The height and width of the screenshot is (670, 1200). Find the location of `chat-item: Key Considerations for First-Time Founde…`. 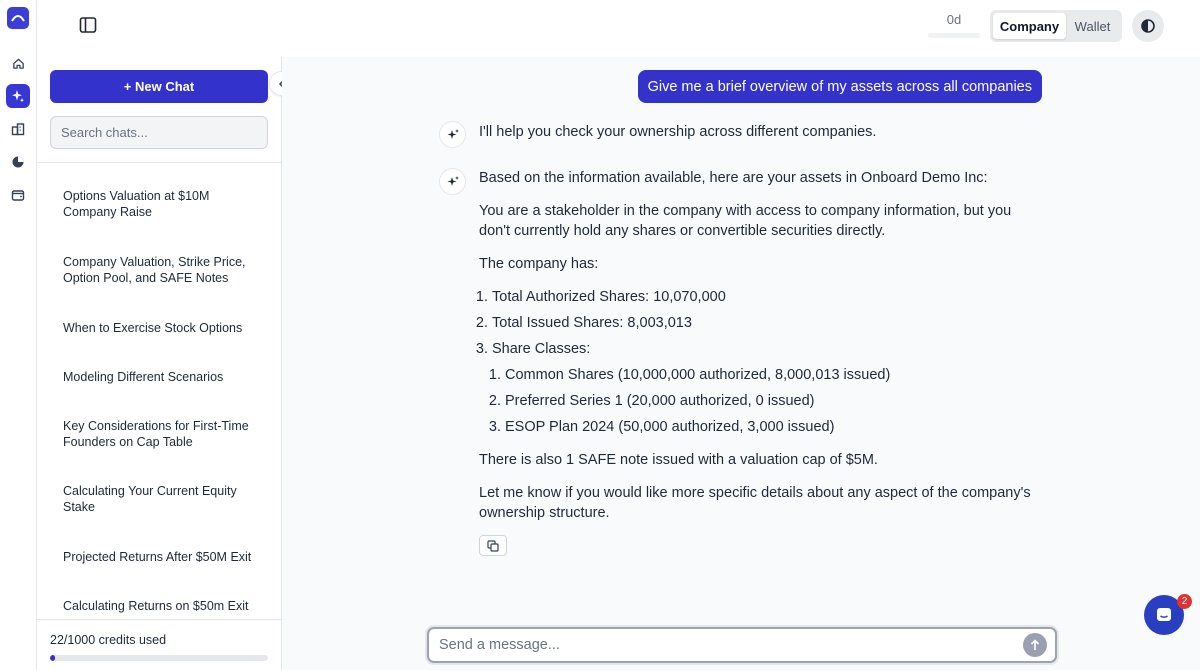

chat-item: Key Considerations for First-Time Founde… is located at coordinates (159, 434).